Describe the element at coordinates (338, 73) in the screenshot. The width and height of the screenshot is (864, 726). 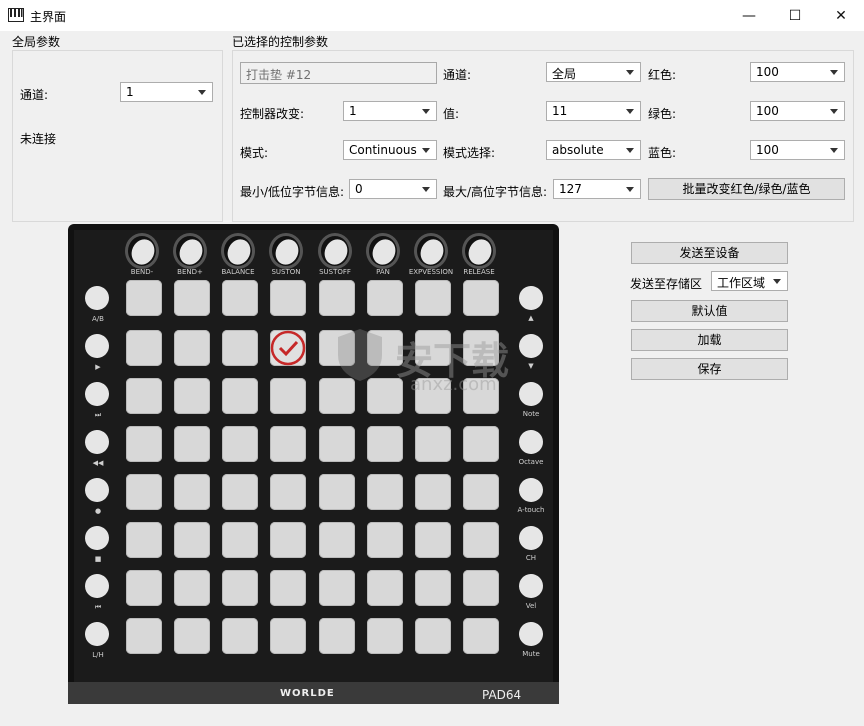
I see `pad-name-field: 打击垫 #12` at that location.